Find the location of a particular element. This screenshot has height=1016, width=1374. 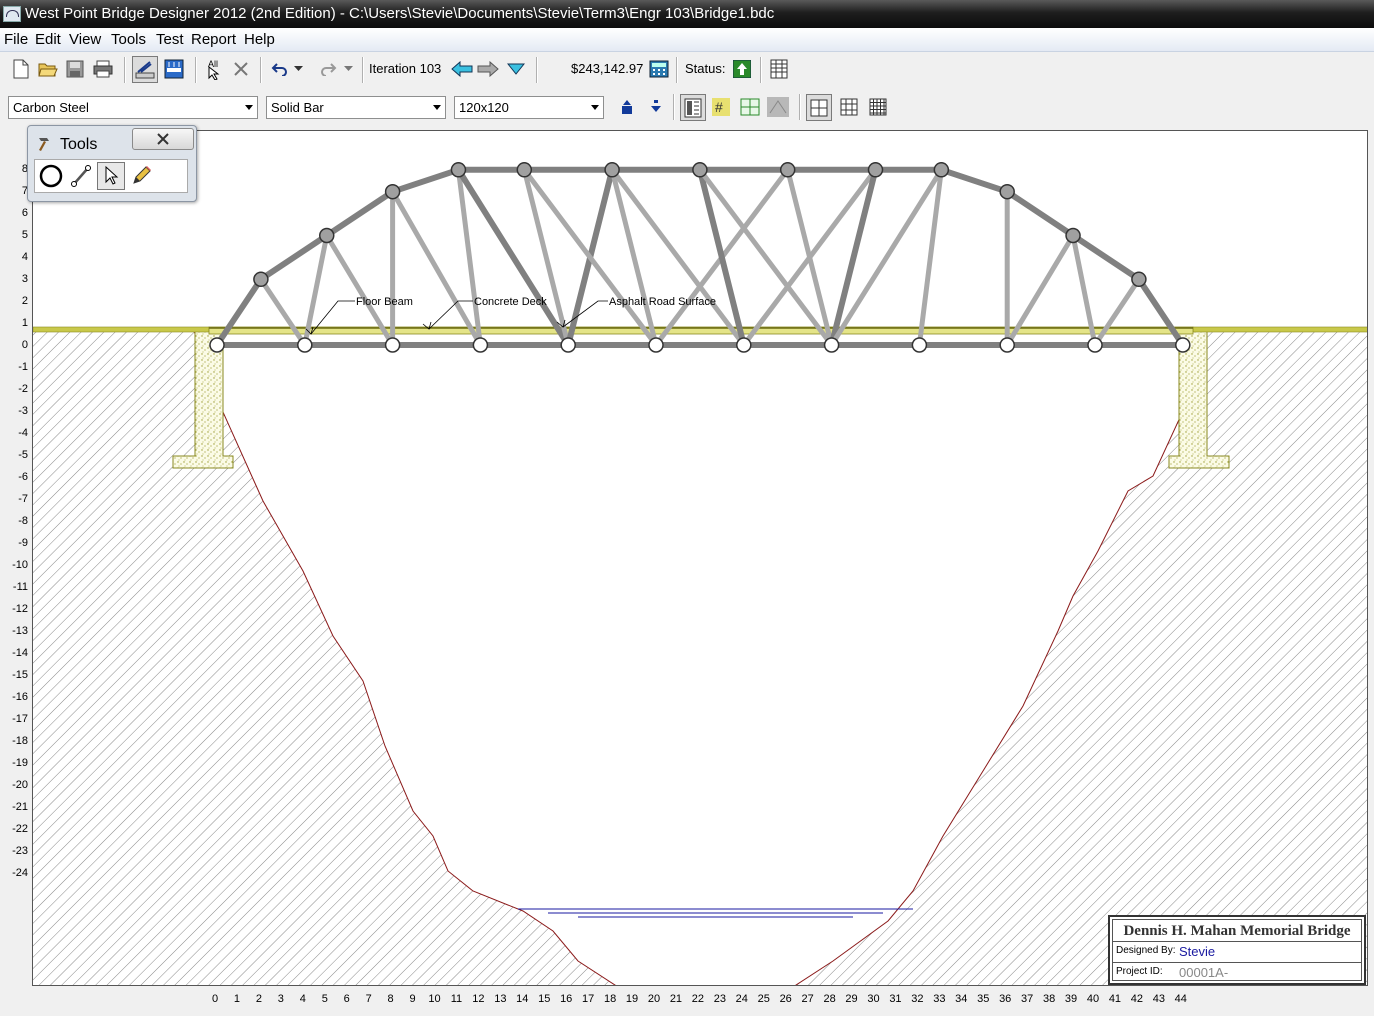

delete-button is located at coordinates (241, 69).